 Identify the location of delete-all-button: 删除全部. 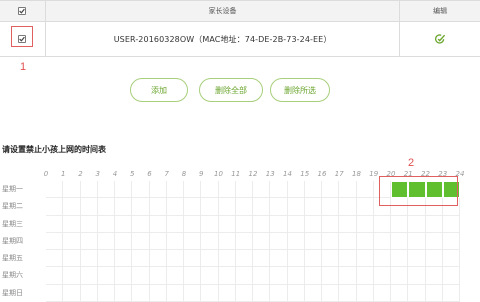
(231, 90).